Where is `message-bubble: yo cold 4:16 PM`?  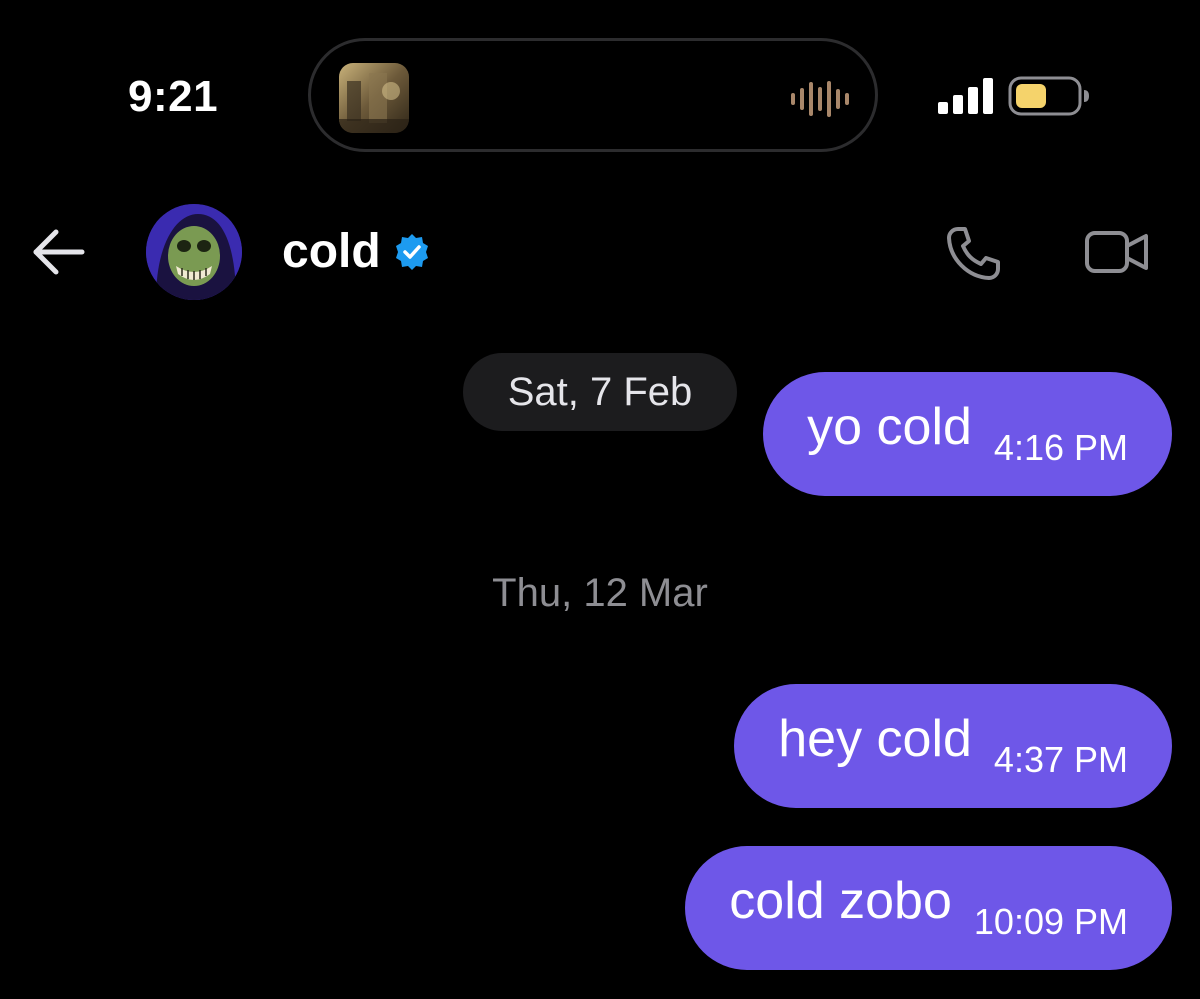
message-bubble: yo cold 4:16 PM is located at coordinates (967, 434).